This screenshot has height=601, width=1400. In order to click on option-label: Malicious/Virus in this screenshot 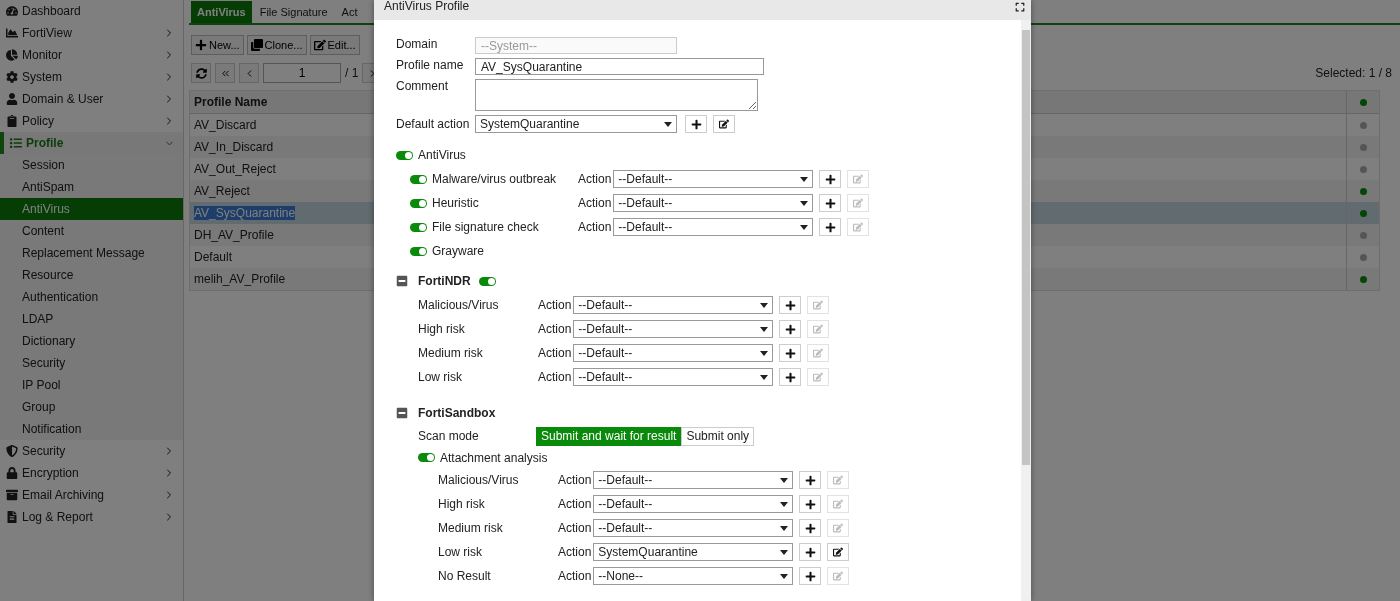, I will do `click(479, 480)`.